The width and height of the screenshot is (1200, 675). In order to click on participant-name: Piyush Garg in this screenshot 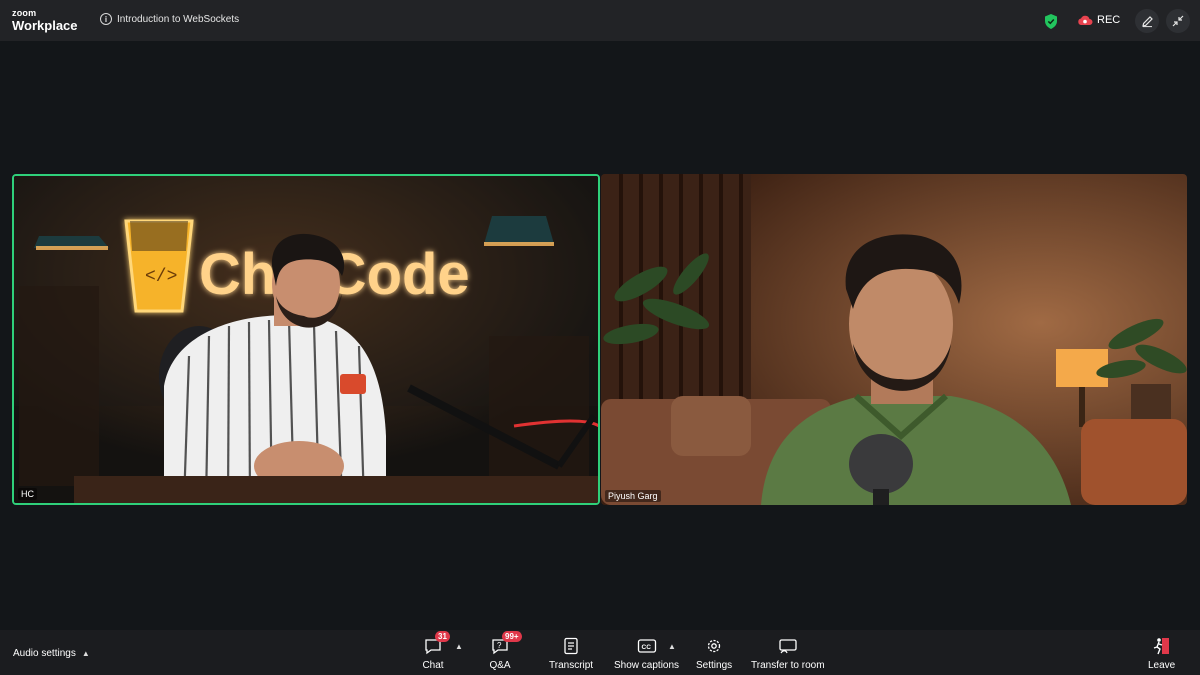, I will do `click(633, 496)`.